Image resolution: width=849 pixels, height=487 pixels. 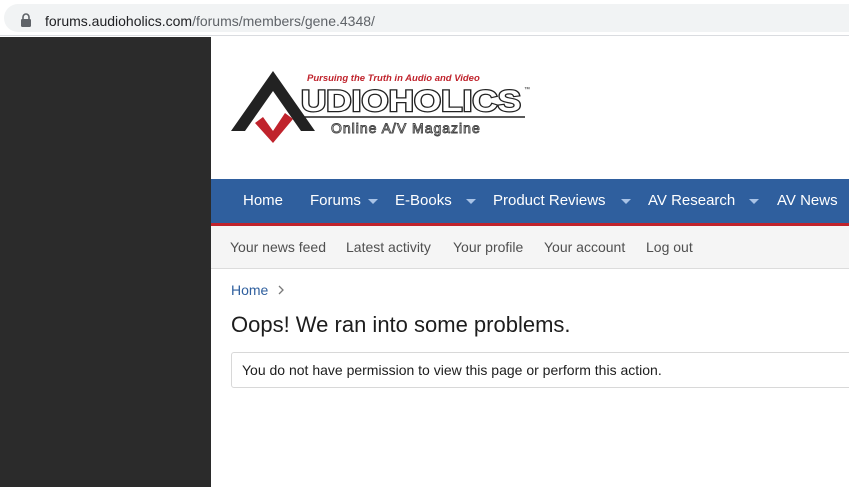 What do you see at coordinates (388, 247) in the screenshot?
I see `subnav-latest-activity: Latest activity` at bounding box center [388, 247].